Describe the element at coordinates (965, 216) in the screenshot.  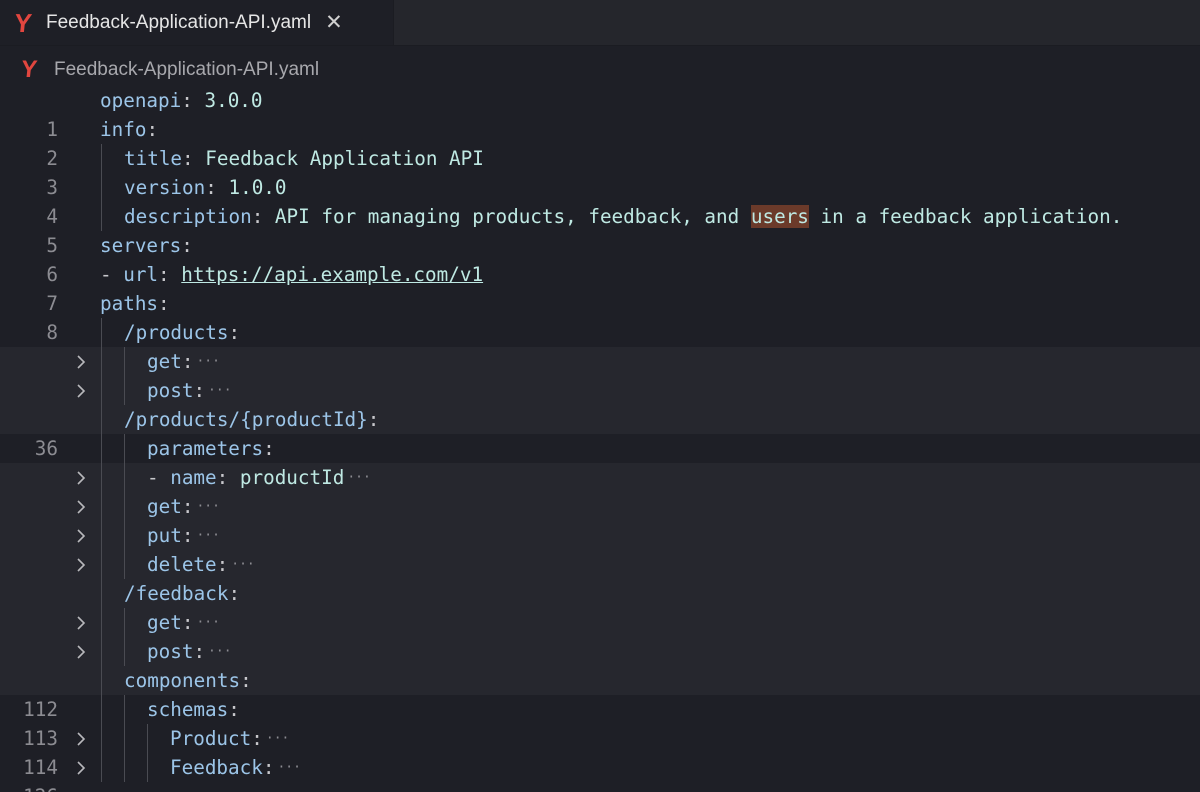
I see `yaml-value: in a feedback application.` at that location.